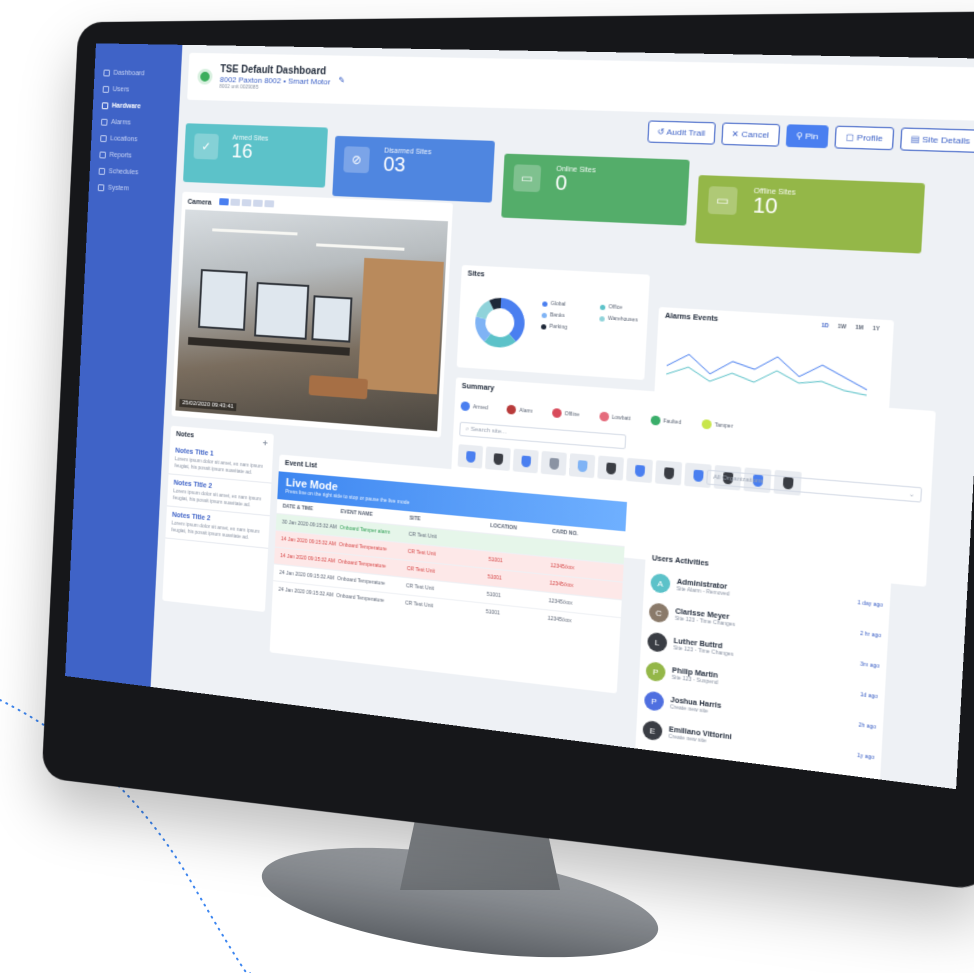 The height and width of the screenshot is (973, 974). What do you see at coordinates (132, 189) in the screenshot?
I see `sidebar-item-system: System` at bounding box center [132, 189].